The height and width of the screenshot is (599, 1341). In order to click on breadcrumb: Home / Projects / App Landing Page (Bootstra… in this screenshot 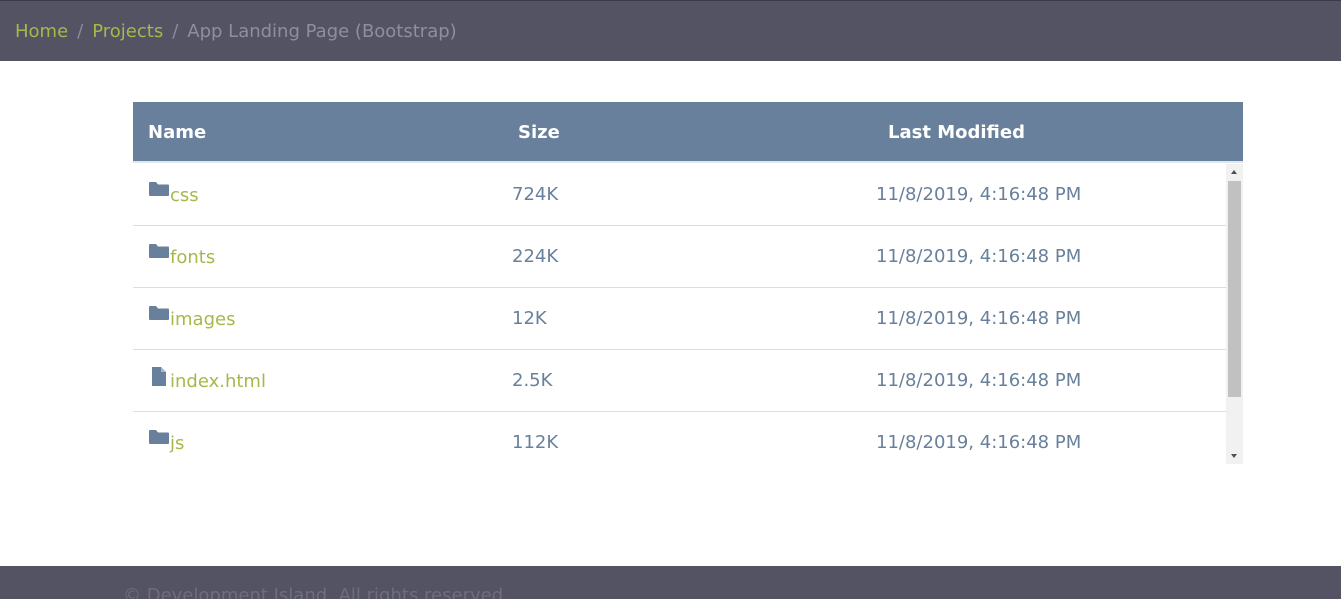, I will do `click(236, 32)`.